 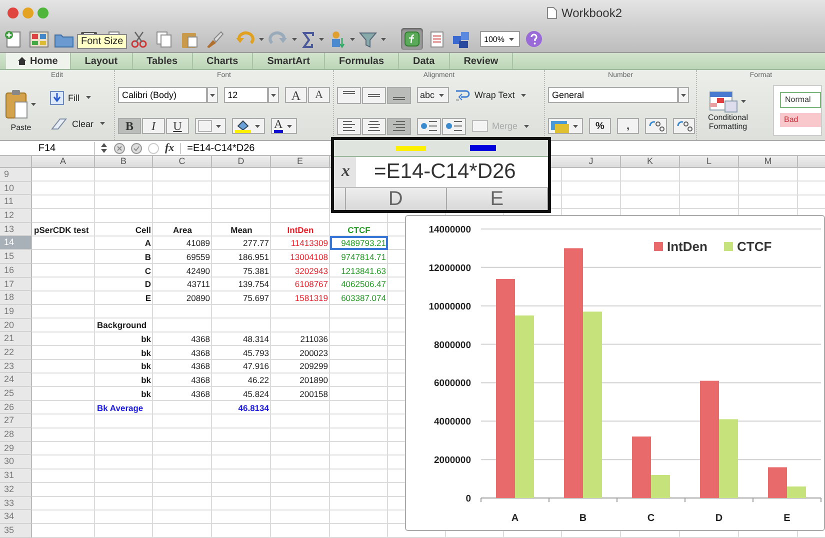 I want to click on column-header: E, so click(x=497, y=199).